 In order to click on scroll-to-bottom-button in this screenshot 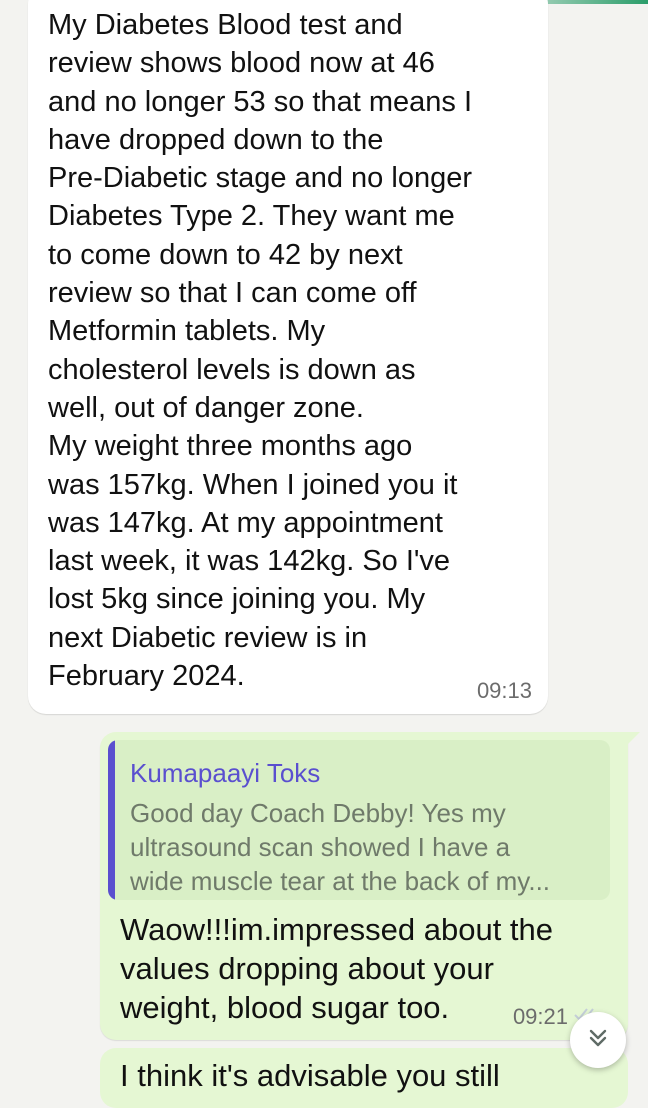, I will do `click(598, 1040)`.